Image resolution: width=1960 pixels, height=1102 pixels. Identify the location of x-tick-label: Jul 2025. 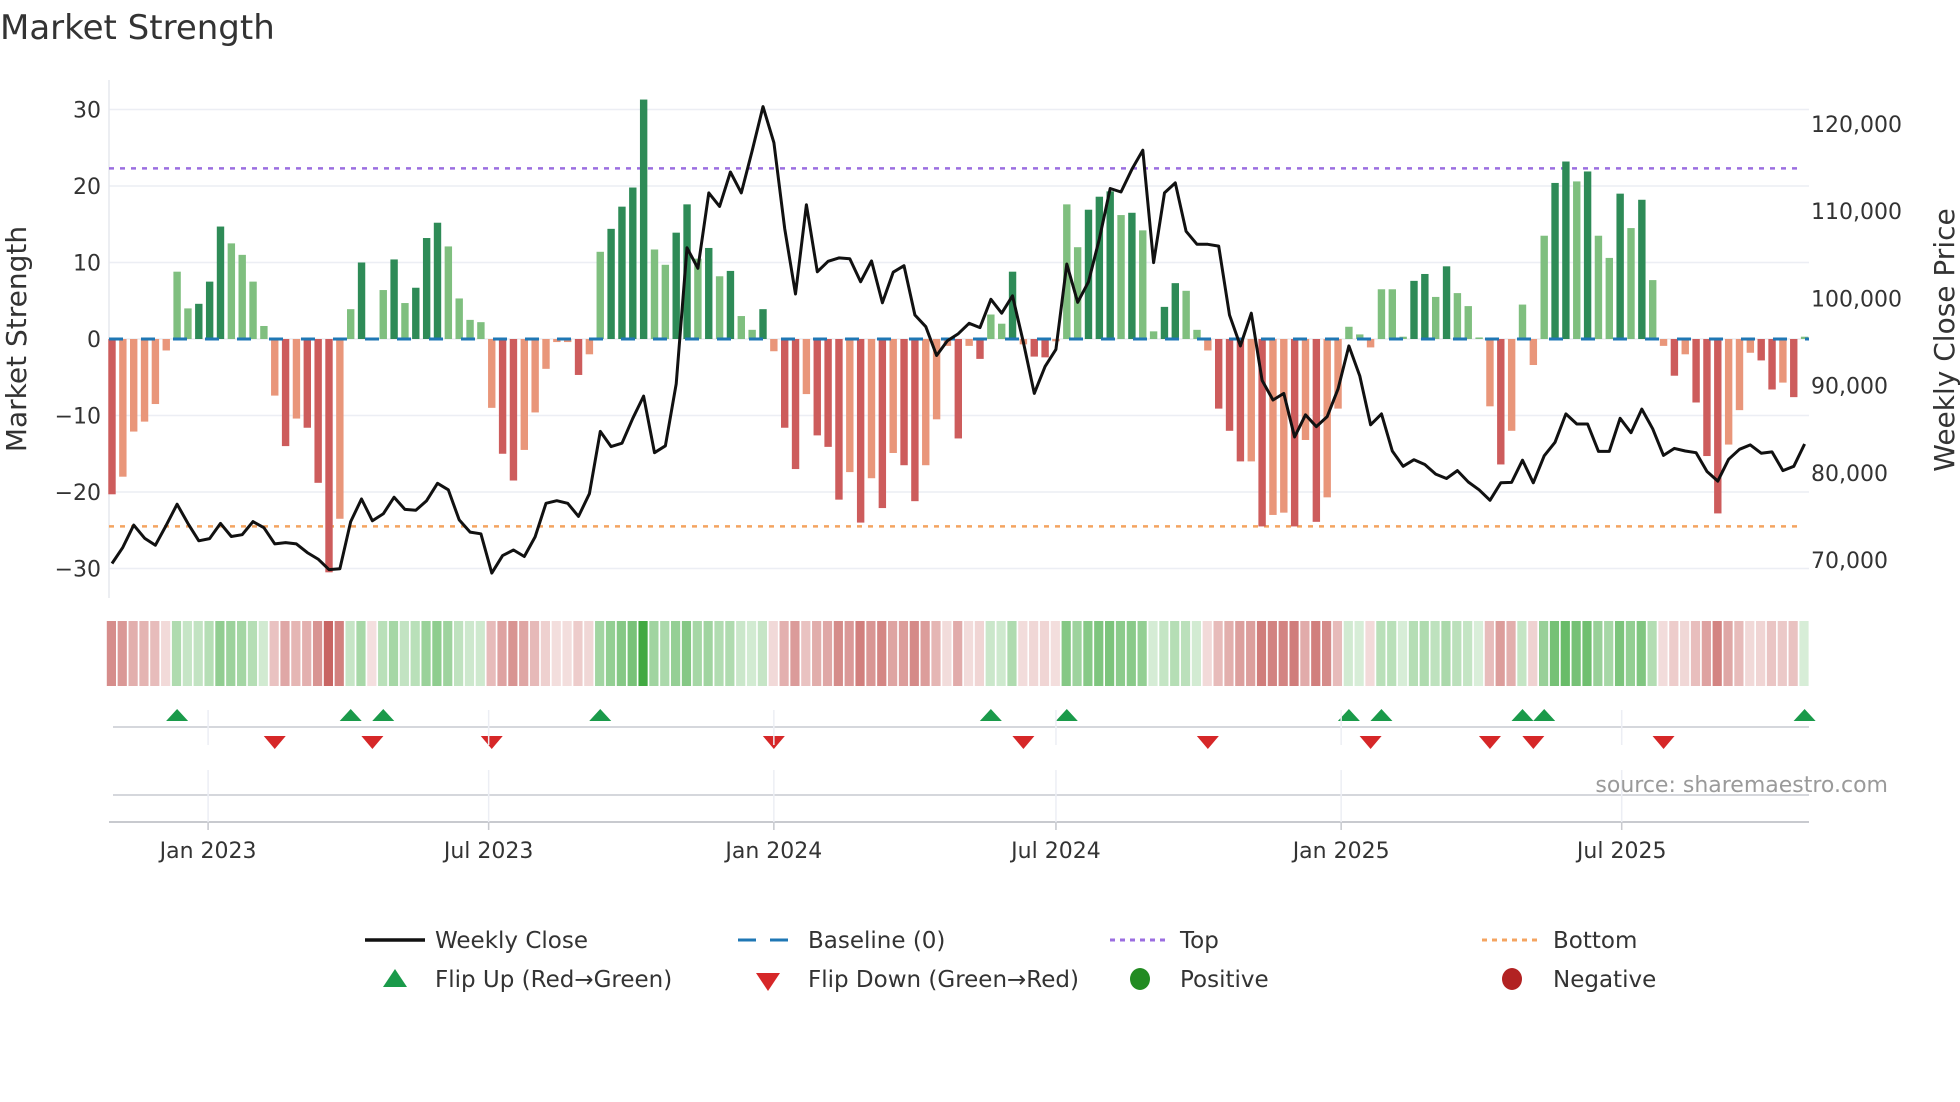
(1621, 851).